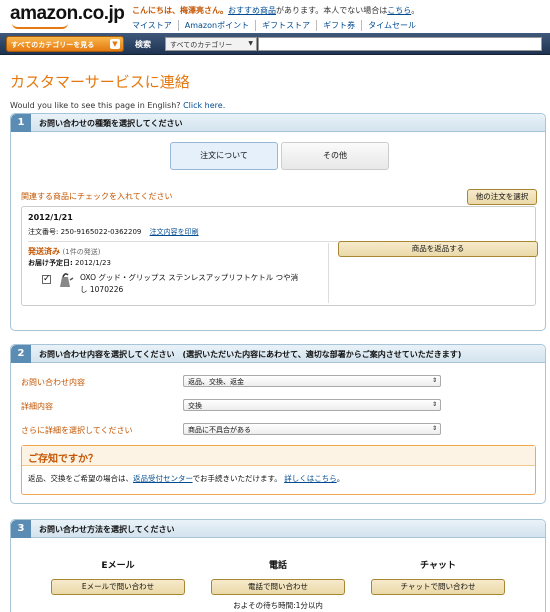  Describe the element at coordinates (278, 456) in the screenshot. I see `notice-title: ご存知ですか？` at that location.